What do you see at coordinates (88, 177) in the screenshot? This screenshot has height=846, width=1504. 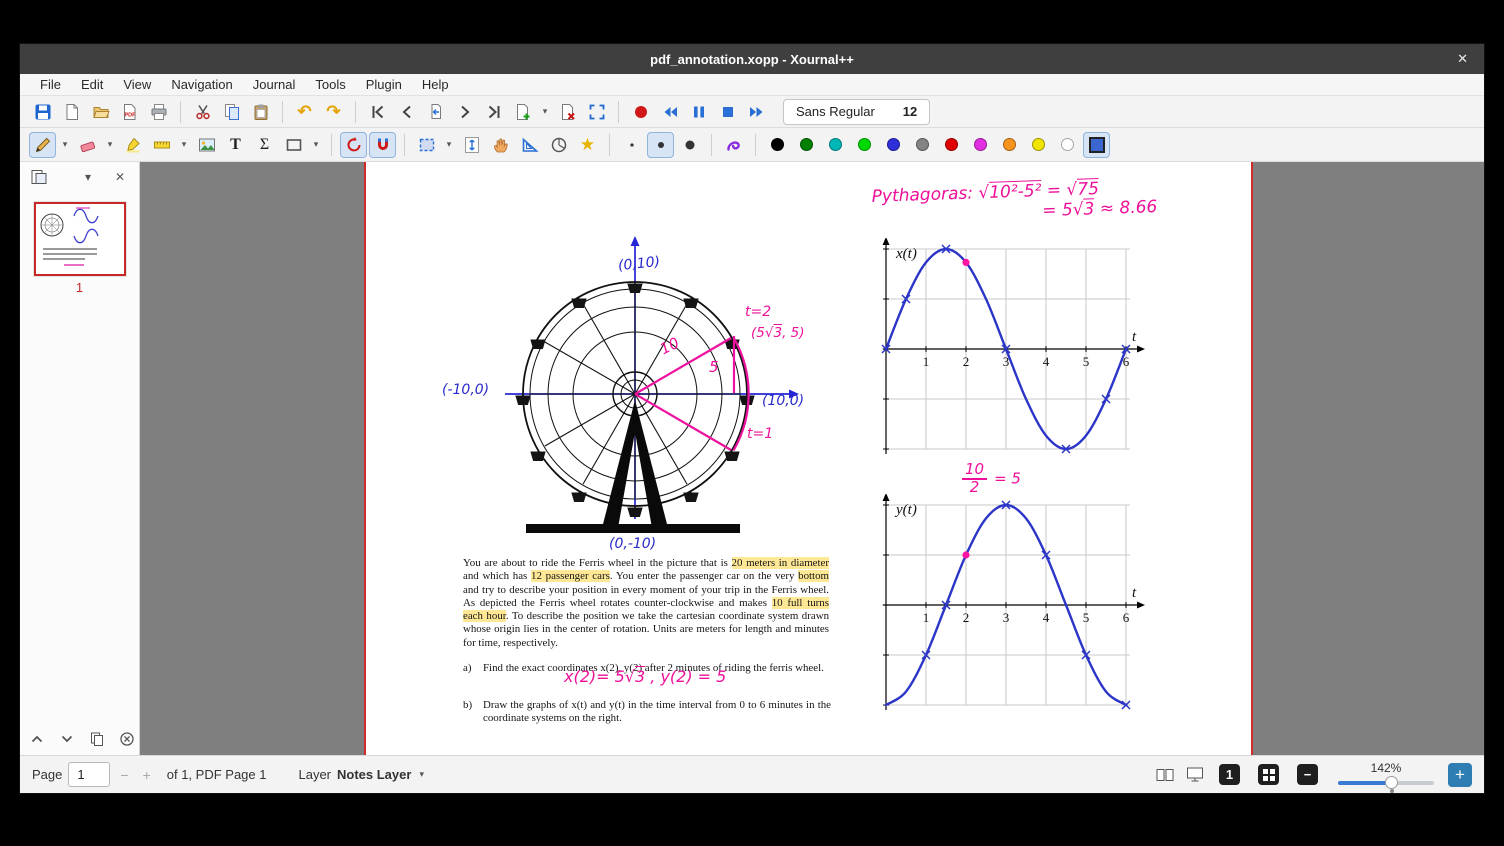 I see `preview-dropdown: ▾` at bounding box center [88, 177].